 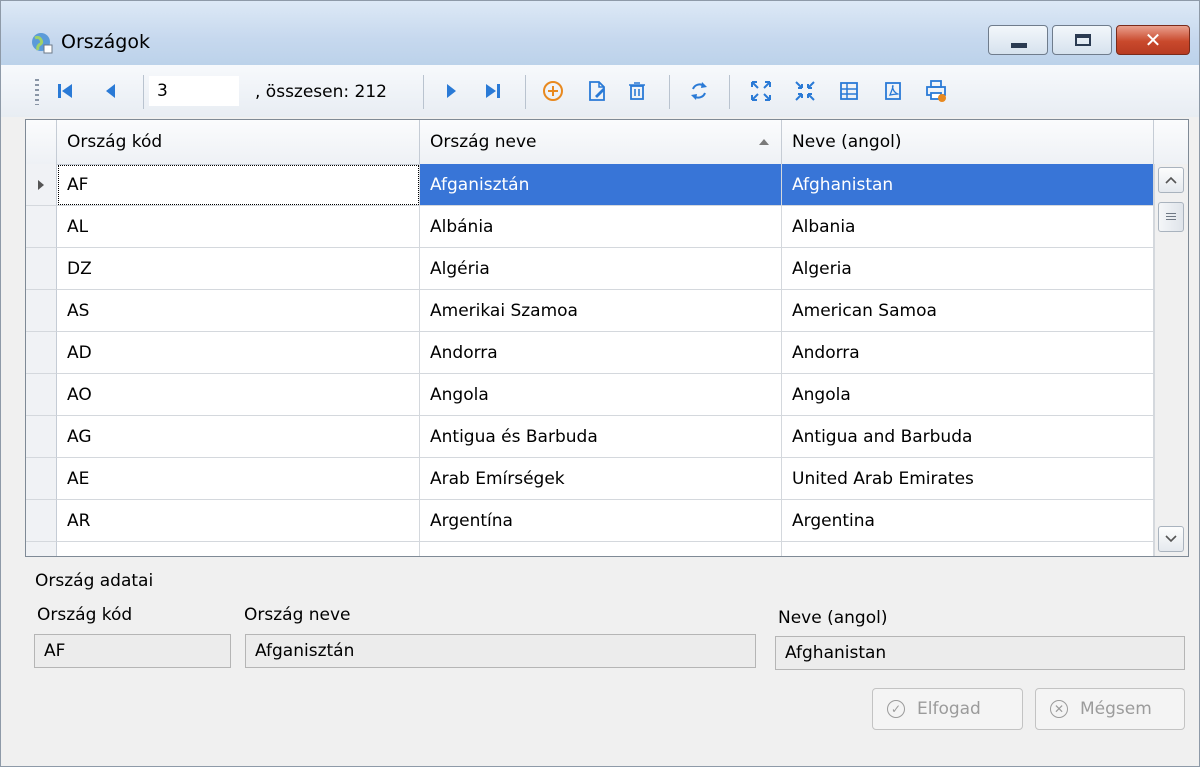 I want to click on cell-country-name: Angola, so click(x=601, y=395).